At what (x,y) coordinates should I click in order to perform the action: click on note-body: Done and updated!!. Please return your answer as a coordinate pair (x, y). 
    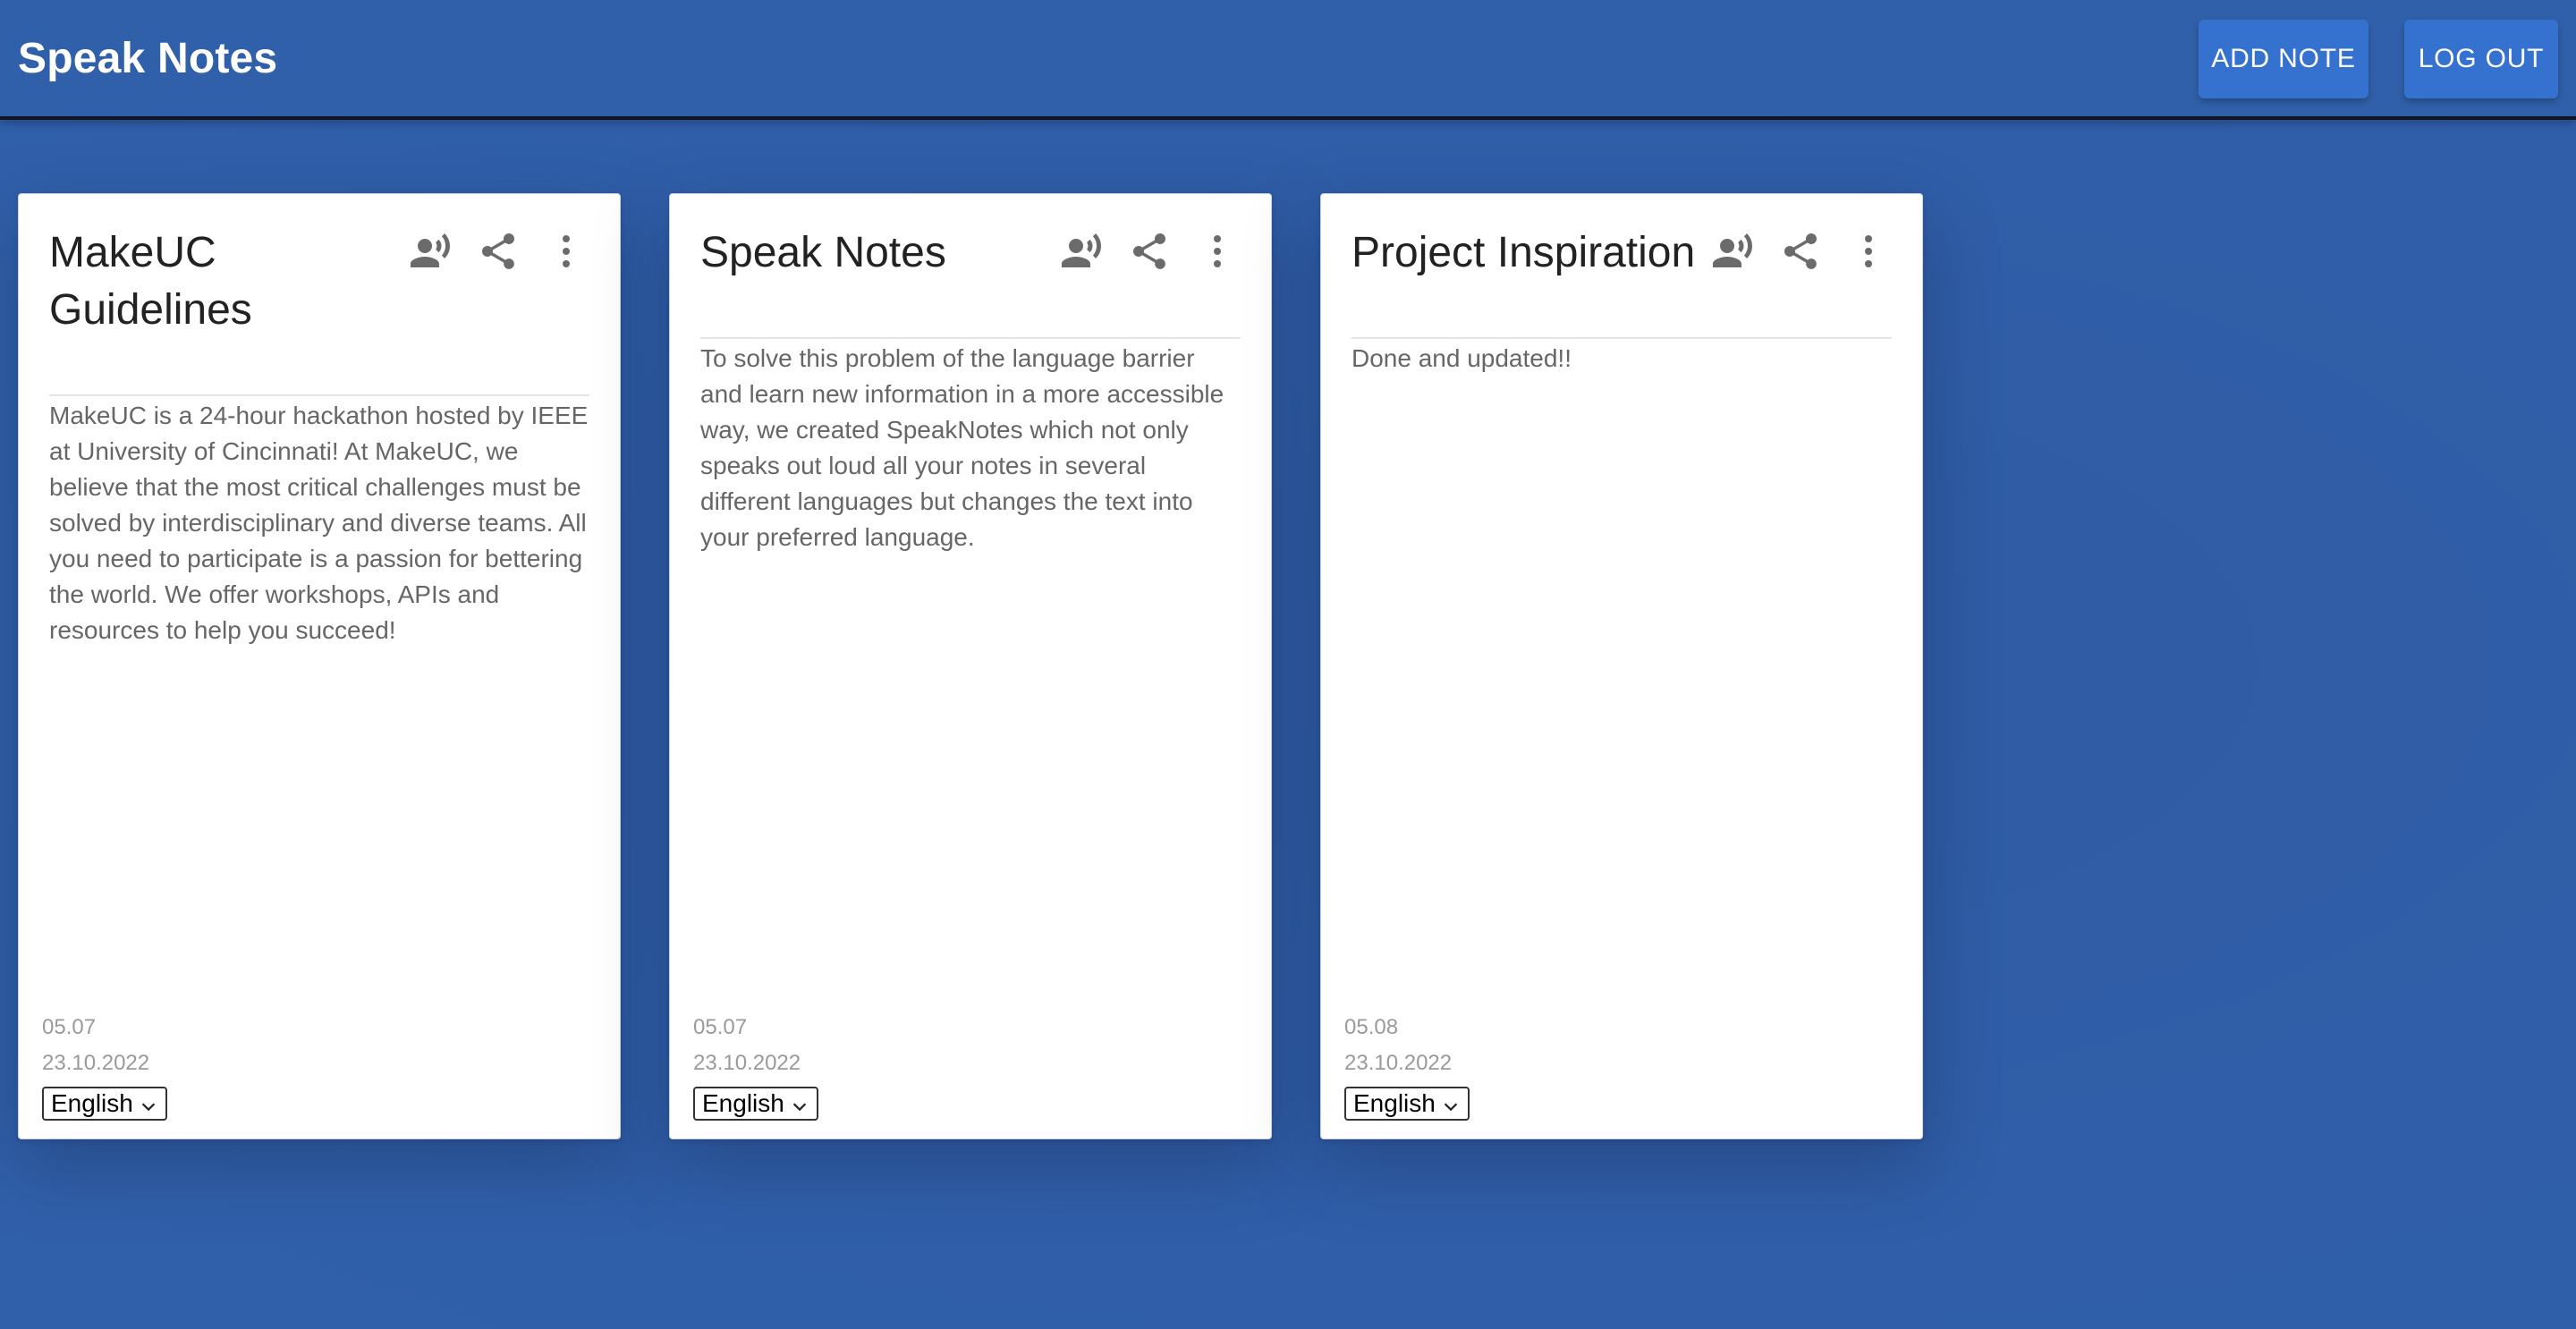
    Looking at the image, I should click on (1462, 358).